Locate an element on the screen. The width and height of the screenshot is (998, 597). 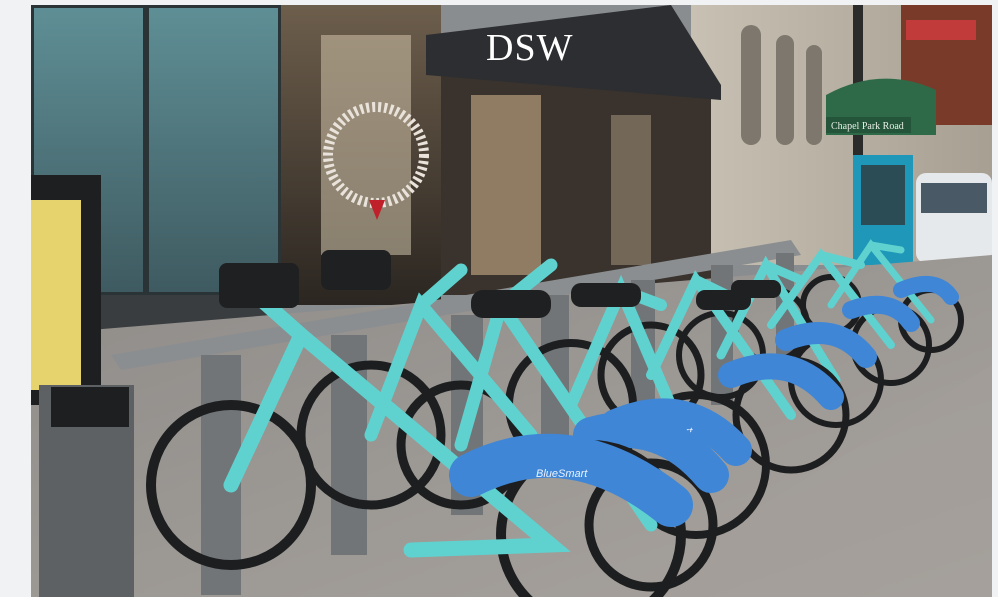
fender-logo-front: BlueSmart is located at coordinates (562, 474).